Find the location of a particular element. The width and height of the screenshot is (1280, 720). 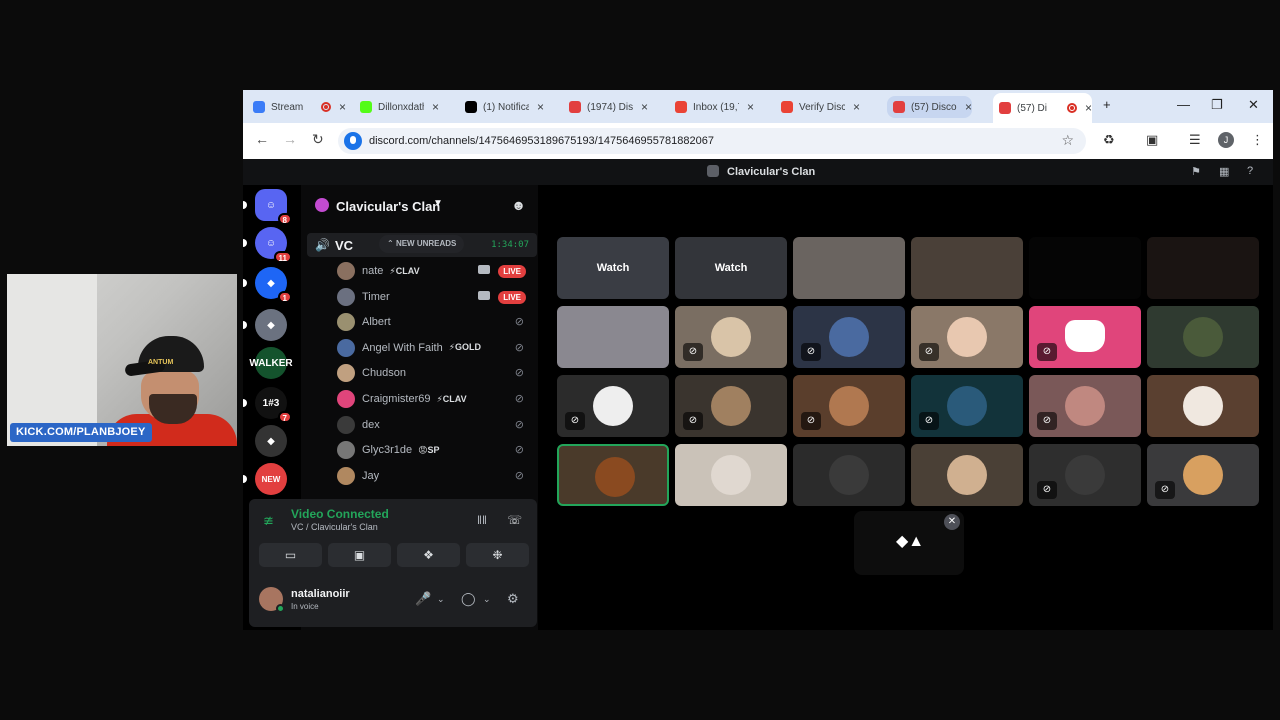

inbox-icon: ▦ is located at coordinates (1224, 171).